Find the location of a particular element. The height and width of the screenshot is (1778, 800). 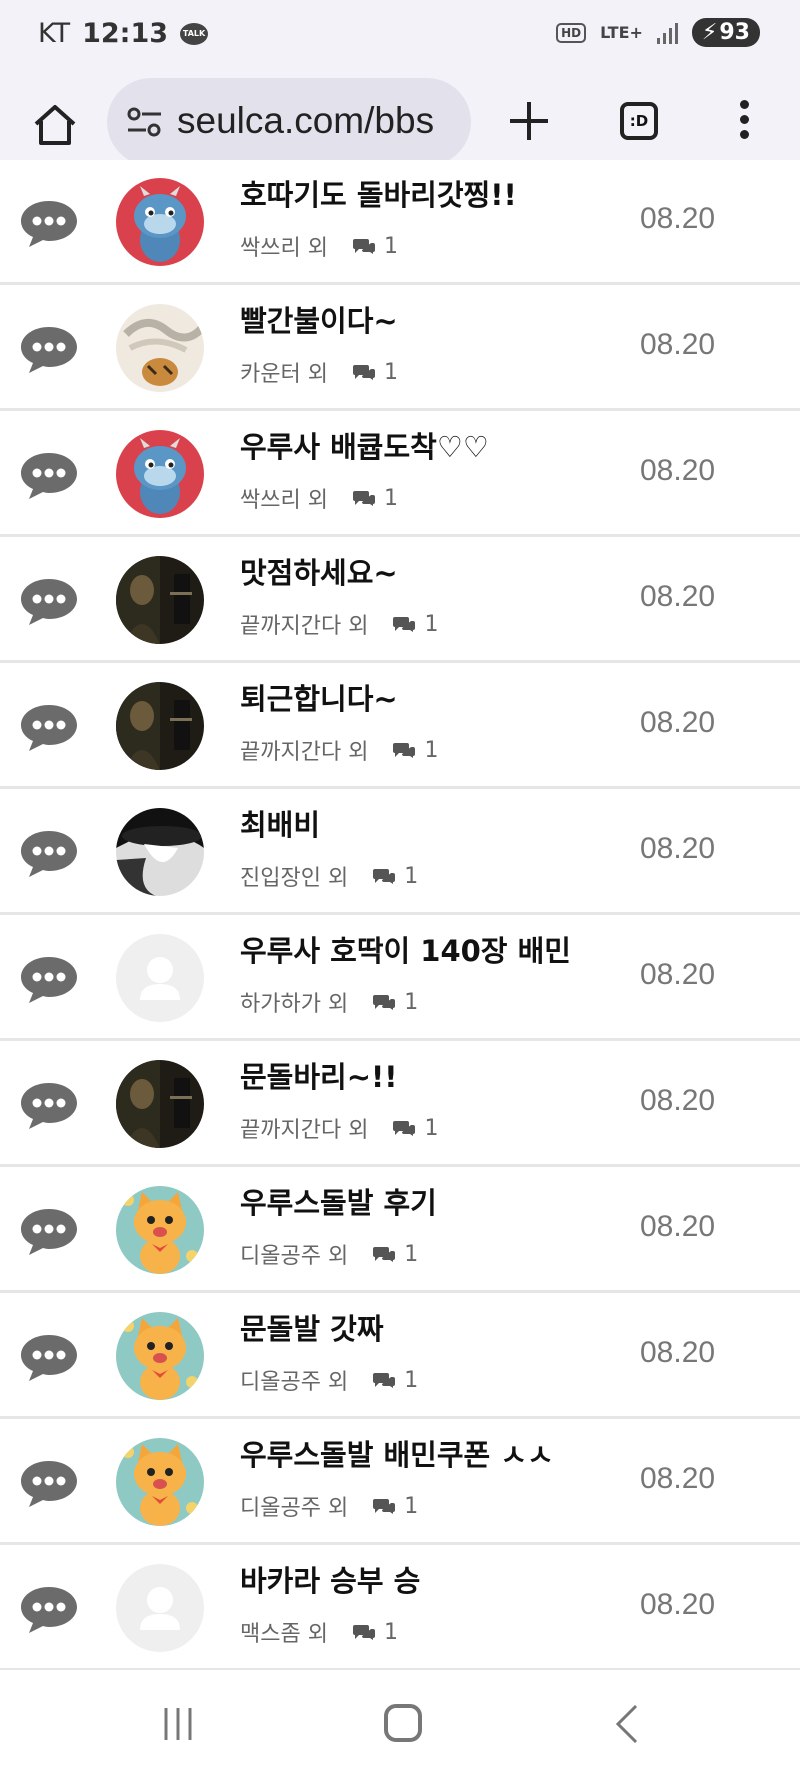

post-author: 싹쓰리 외 is located at coordinates (284, 248).